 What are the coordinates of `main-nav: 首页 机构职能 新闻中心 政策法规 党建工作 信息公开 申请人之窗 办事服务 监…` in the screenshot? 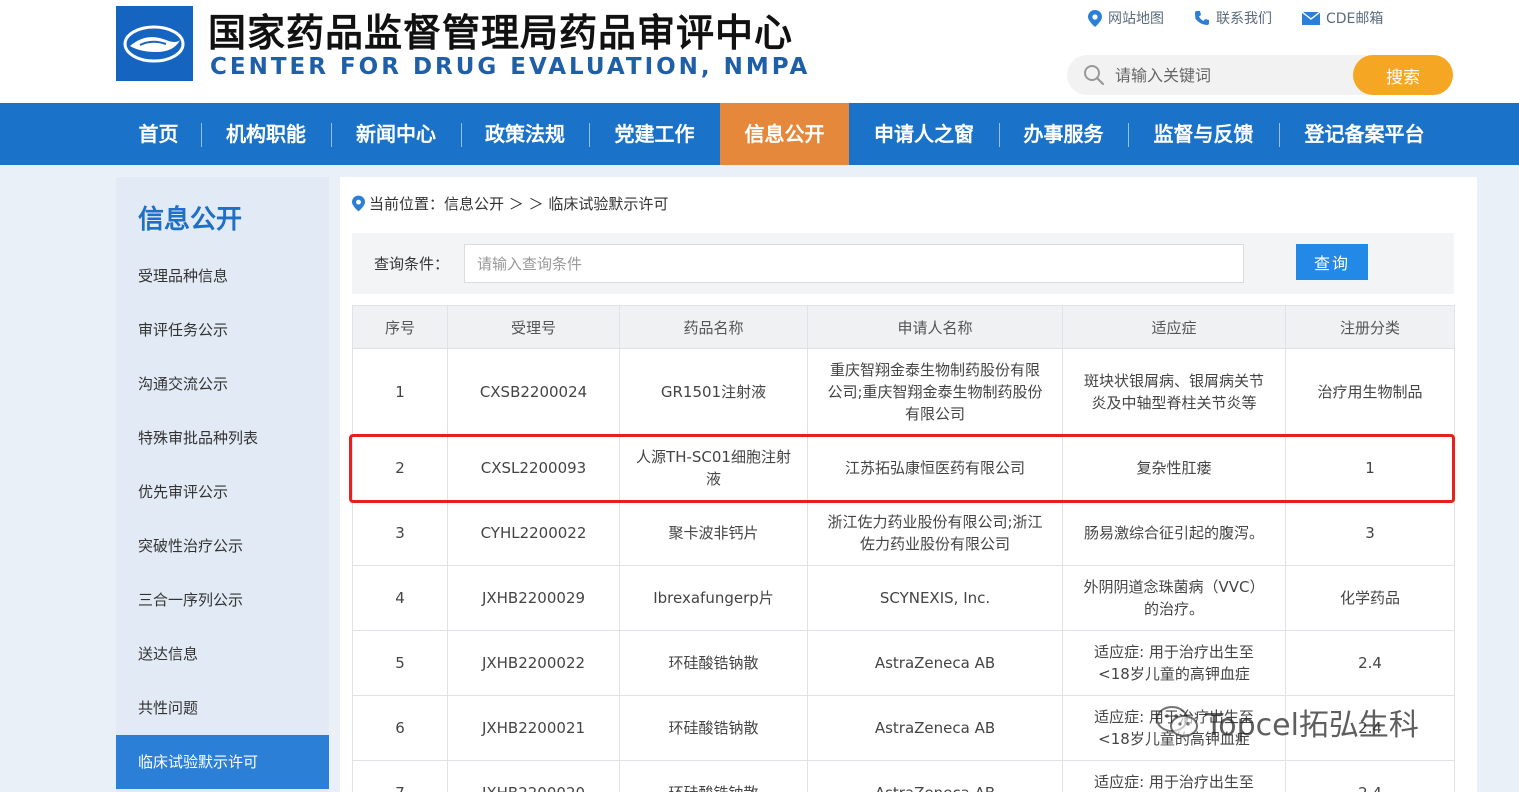 It's located at (759, 134).